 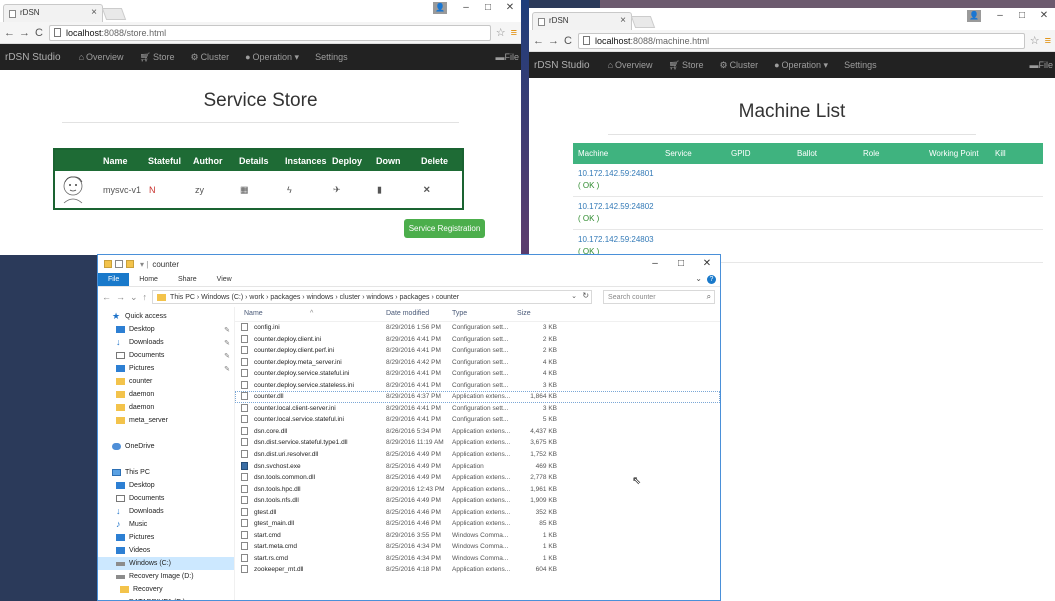 I want to click on nav-item: Recovery Image (D:), so click(x=166, y=576).